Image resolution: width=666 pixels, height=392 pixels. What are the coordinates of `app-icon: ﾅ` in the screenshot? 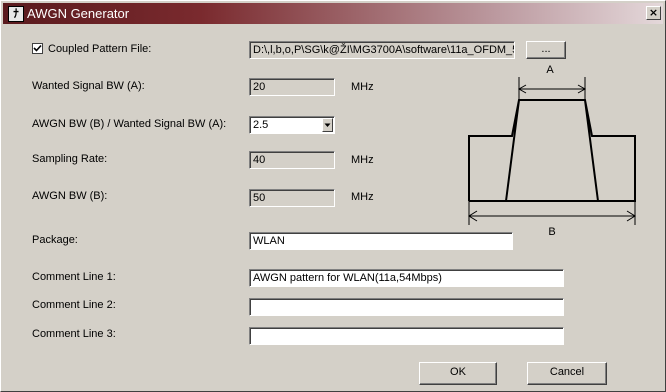 It's located at (16, 14).